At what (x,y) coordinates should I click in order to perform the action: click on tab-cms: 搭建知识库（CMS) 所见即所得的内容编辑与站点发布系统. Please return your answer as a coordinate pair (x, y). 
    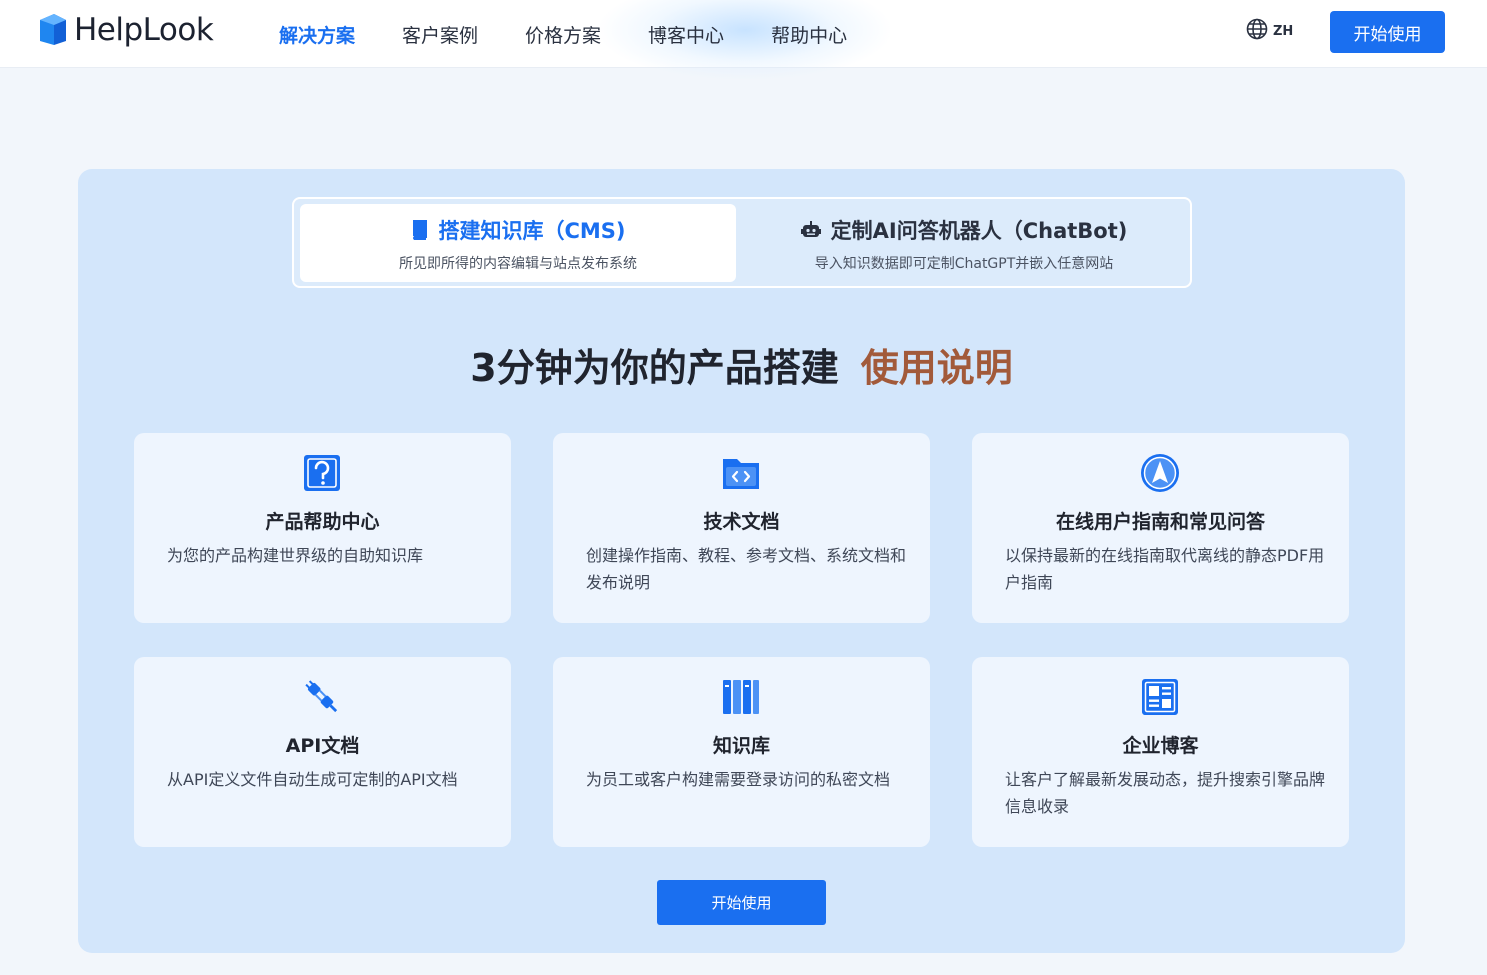
    Looking at the image, I should click on (518, 243).